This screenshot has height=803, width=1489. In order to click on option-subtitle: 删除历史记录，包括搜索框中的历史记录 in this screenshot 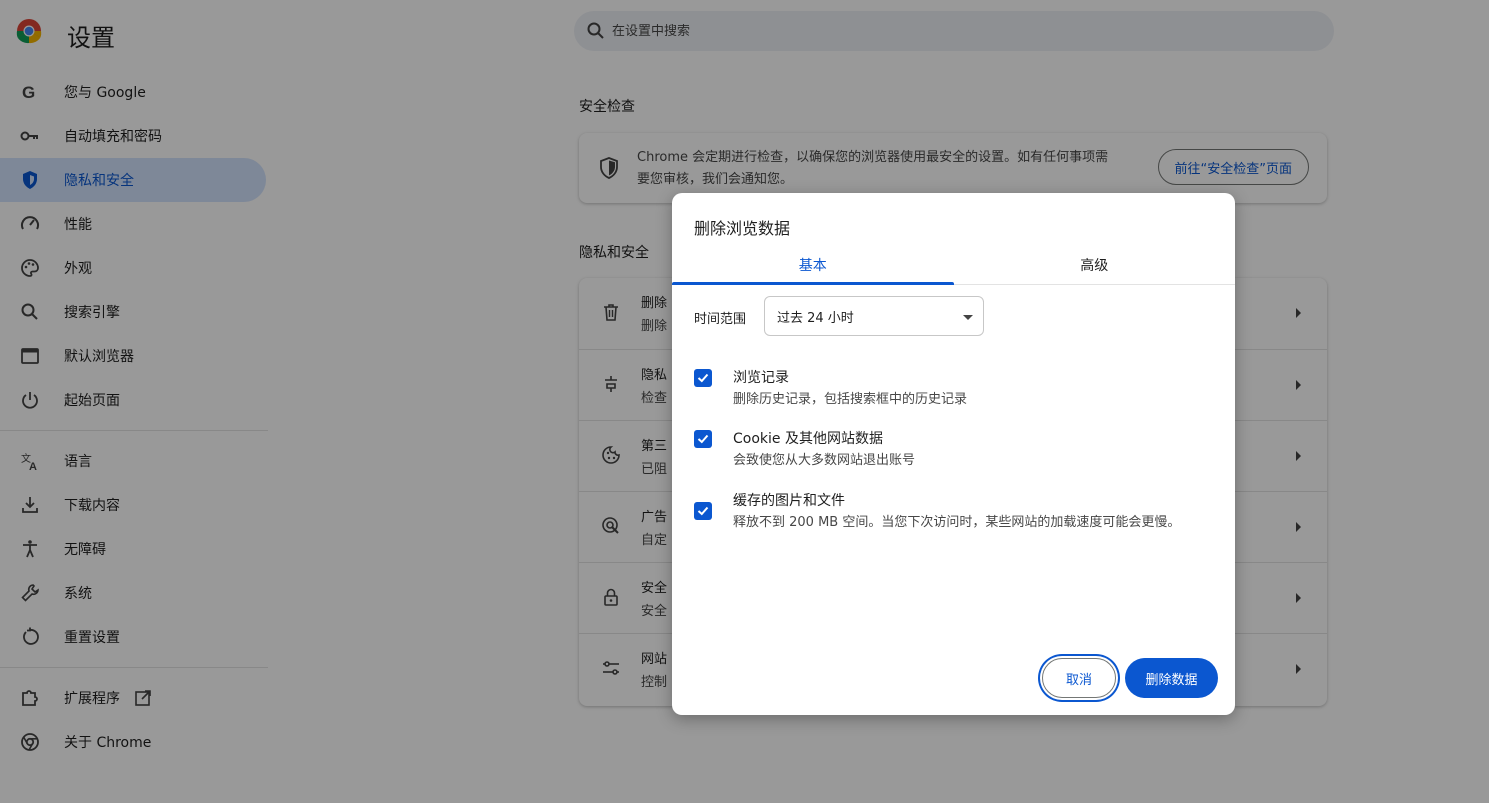, I will do `click(850, 399)`.